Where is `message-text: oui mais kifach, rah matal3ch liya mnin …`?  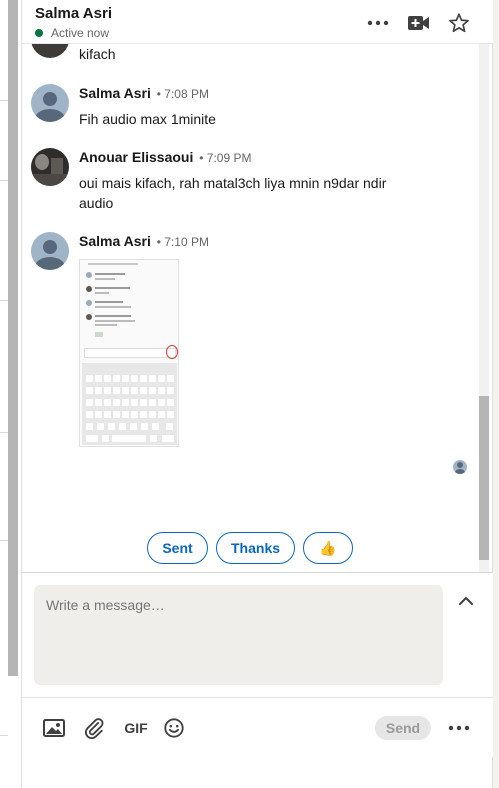 message-text: oui mais kifach, rah matal3ch liya mnin … is located at coordinates (233, 193).